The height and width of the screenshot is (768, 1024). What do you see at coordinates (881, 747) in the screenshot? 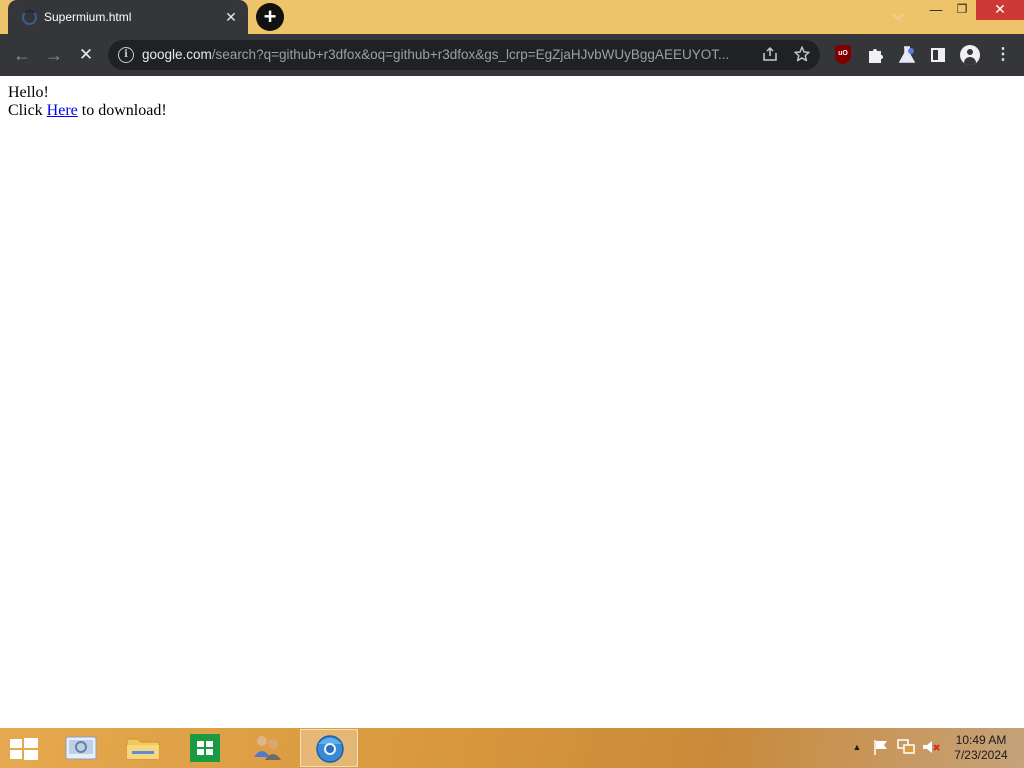
I see `action-center-flag-icon` at bounding box center [881, 747].